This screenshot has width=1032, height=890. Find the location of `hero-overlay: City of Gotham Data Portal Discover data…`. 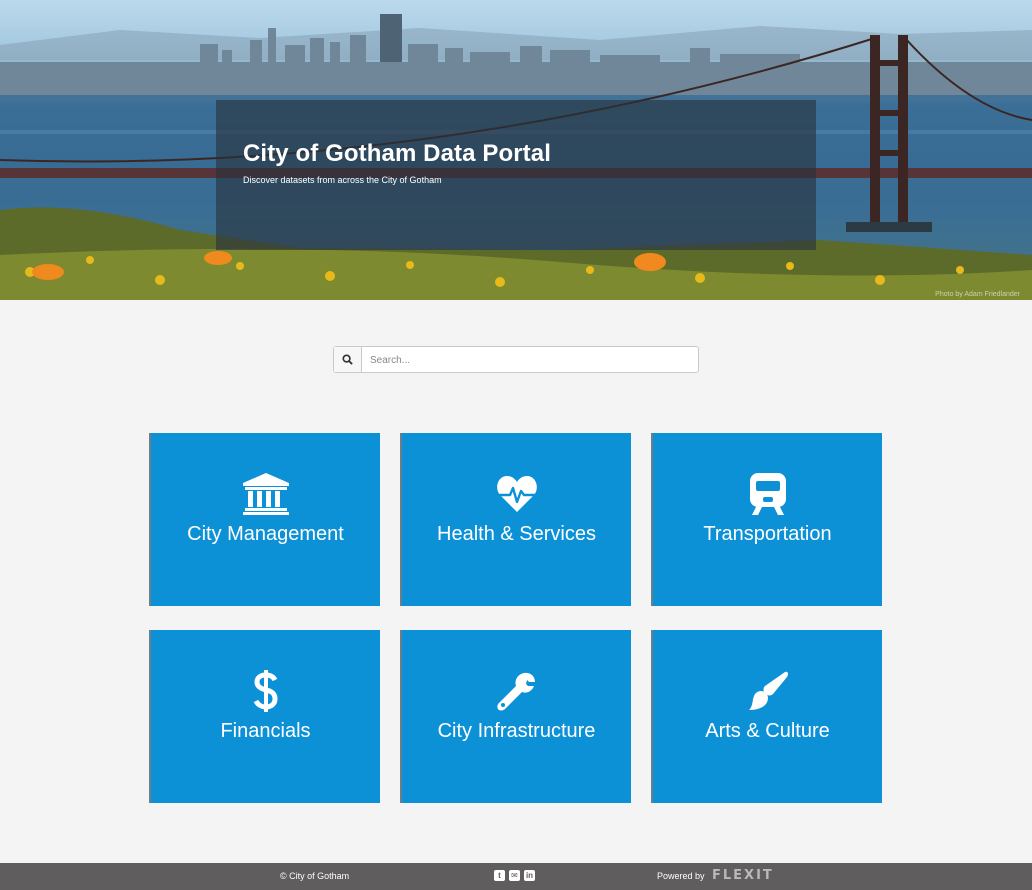

hero-overlay: City of Gotham Data Portal Discover data… is located at coordinates (516, 175).